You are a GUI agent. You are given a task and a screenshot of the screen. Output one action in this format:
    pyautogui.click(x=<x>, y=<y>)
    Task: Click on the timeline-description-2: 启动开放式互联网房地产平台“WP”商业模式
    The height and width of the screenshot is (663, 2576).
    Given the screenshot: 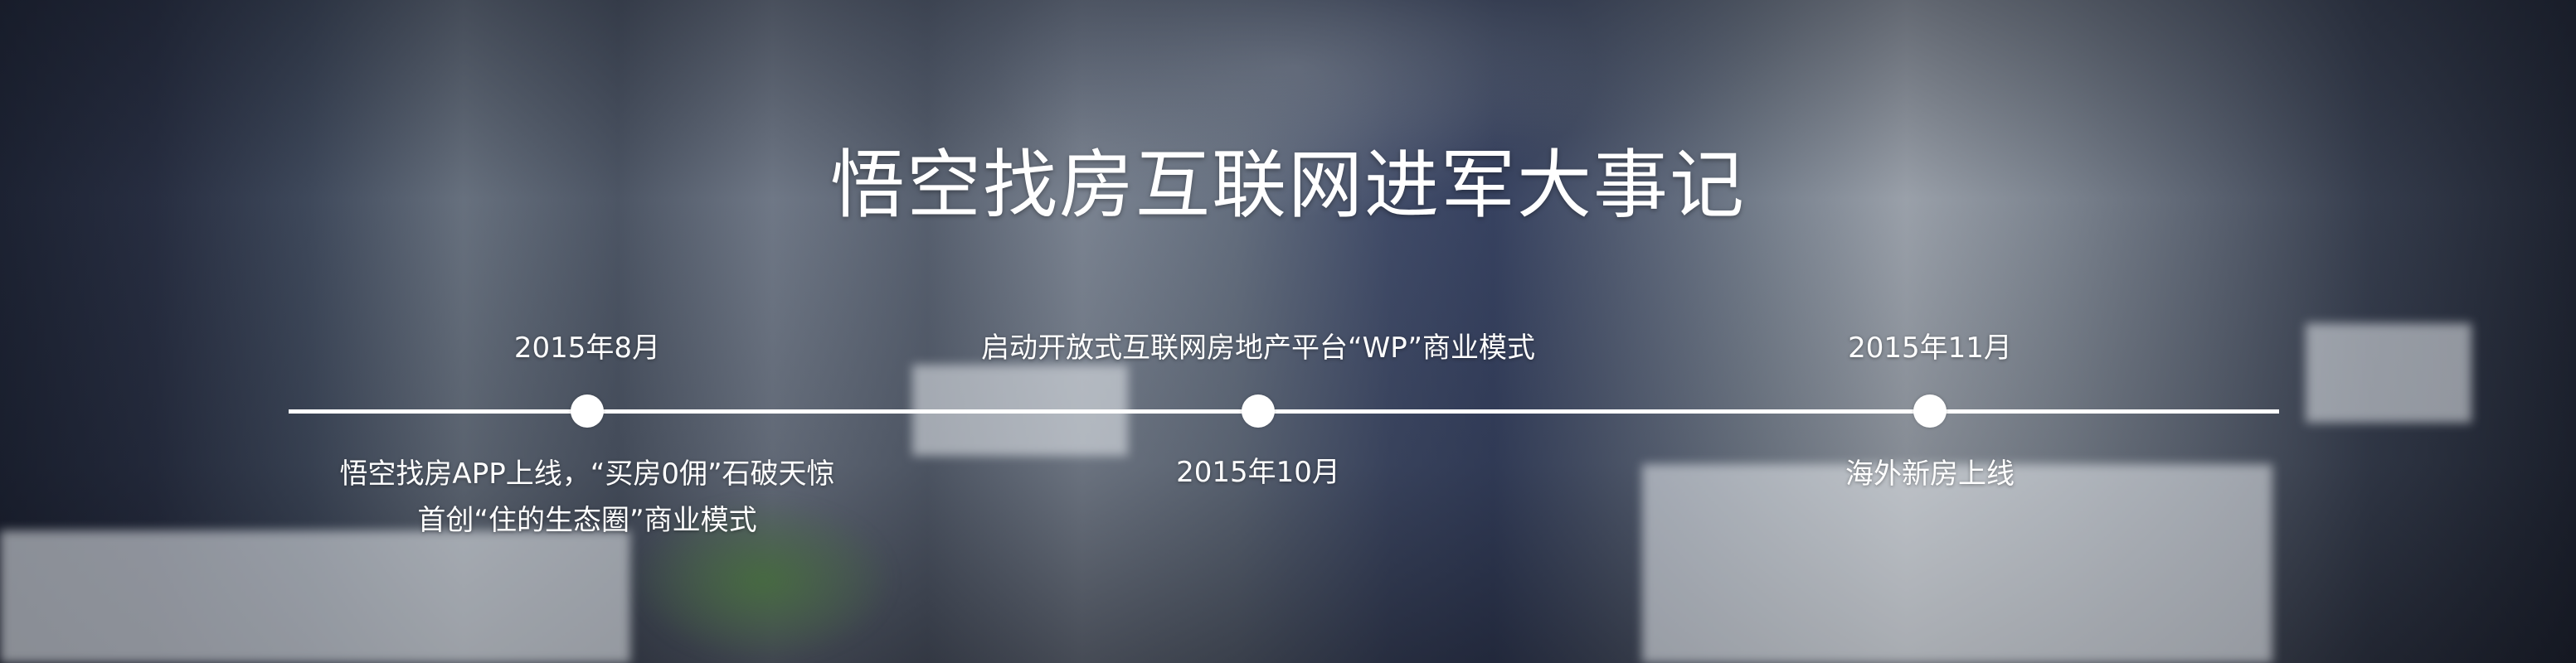 What is the action you would take?
    pyautogui.click(x=1258, y=348)
    